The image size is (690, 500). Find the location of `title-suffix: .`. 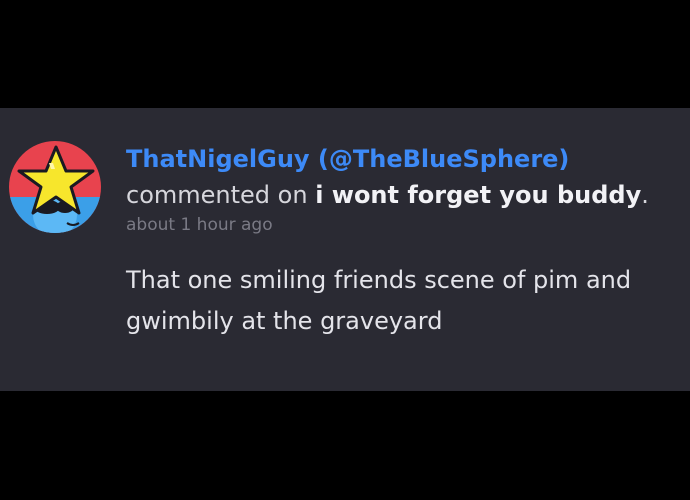

title-suffix: . is located at coordinates (645, 195).